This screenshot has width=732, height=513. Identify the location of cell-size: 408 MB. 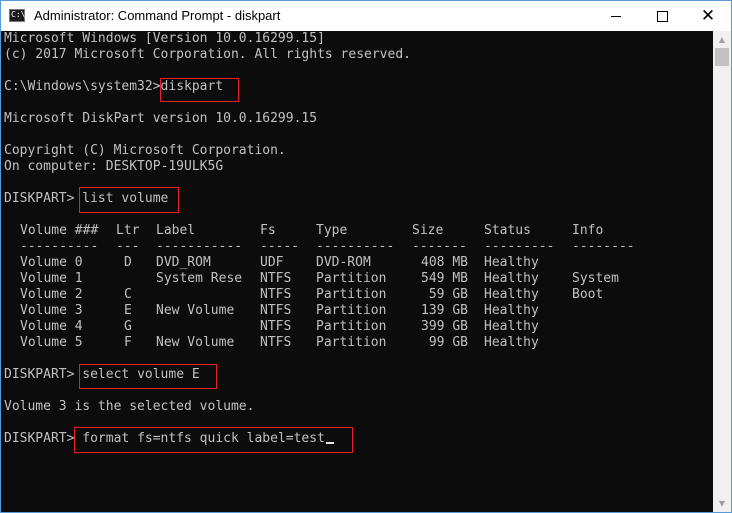
(444, 262).